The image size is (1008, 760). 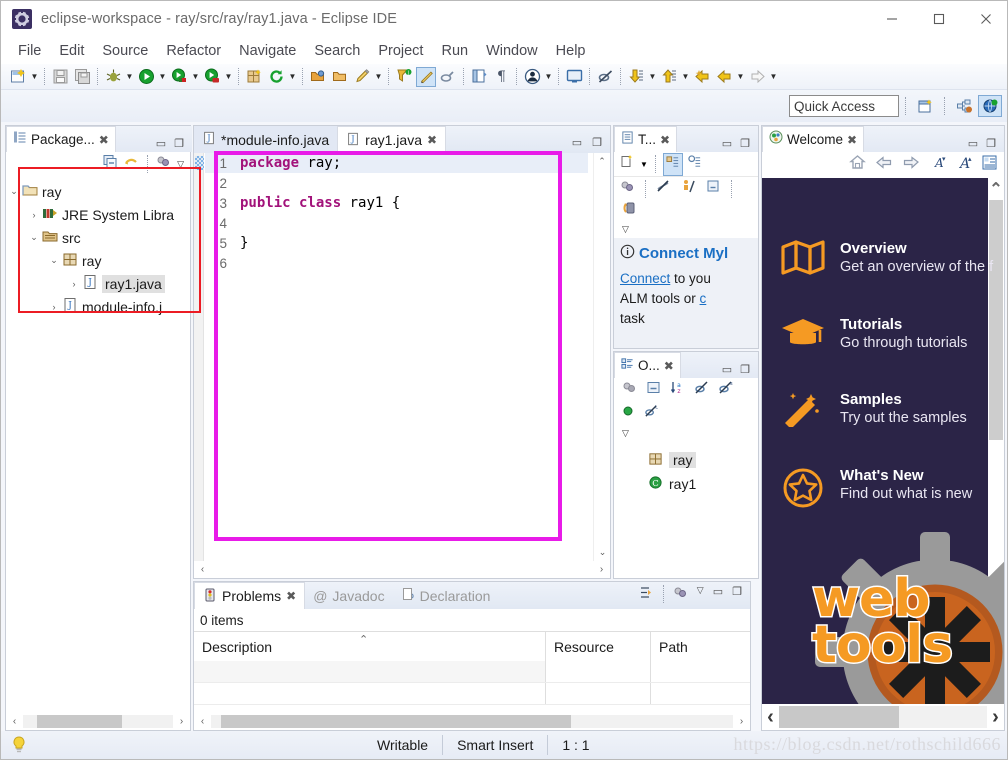 What do you see at coordinates (82, 77) in the screenshot?
I see `save-all-icon` at bounding box center [82, 77].